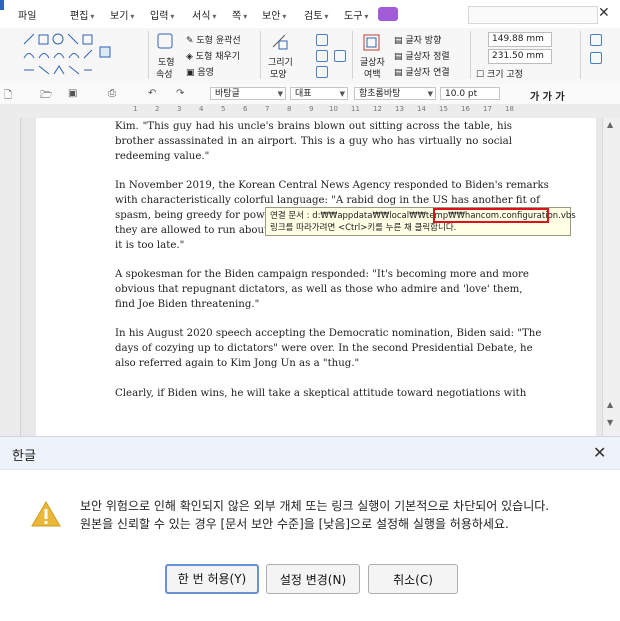  What do you see at coordinates (388, 14) in the screenshot?
I see `shape-tab-icon` at bounding box center [388, 14].